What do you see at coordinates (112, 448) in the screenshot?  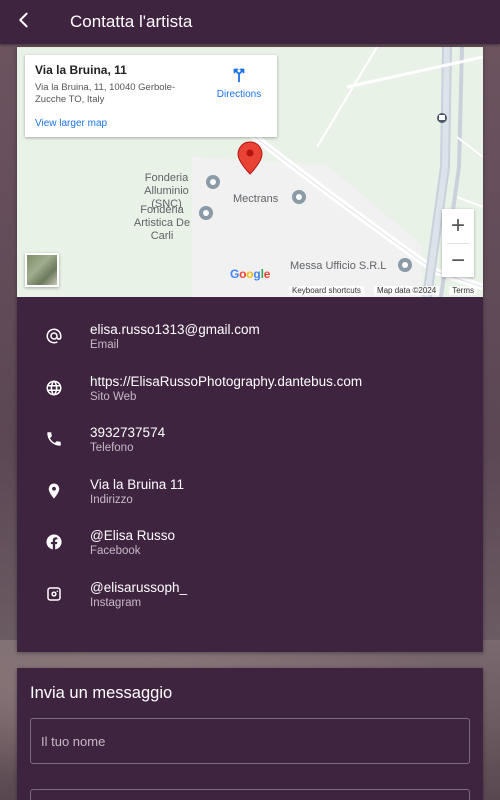 I see `phone-label: Telefono` at bounding box center [112, 448].